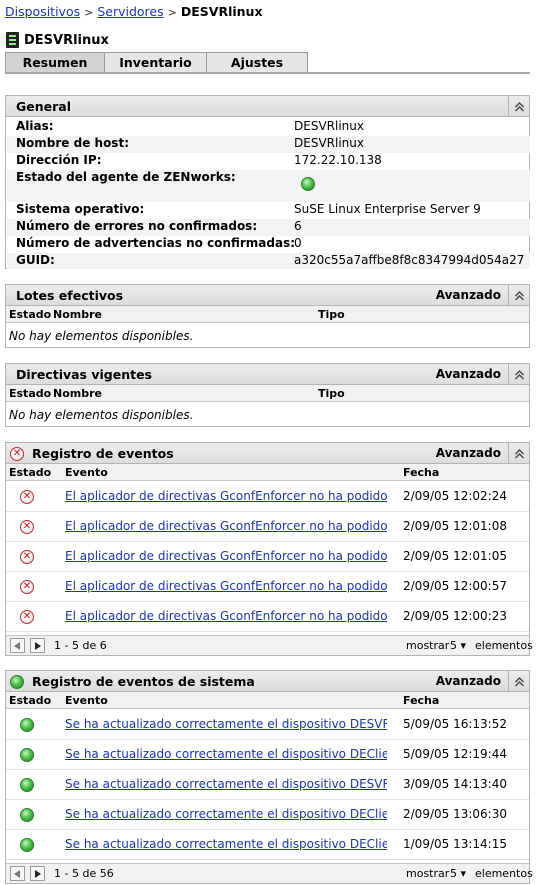 The width and height of the screenshot is (543, 885). What do you see at coordinates (455, 586) in the screenshot?
I see `event-date: 2/09/05 12:00:57` at bounding box center [455, 586].